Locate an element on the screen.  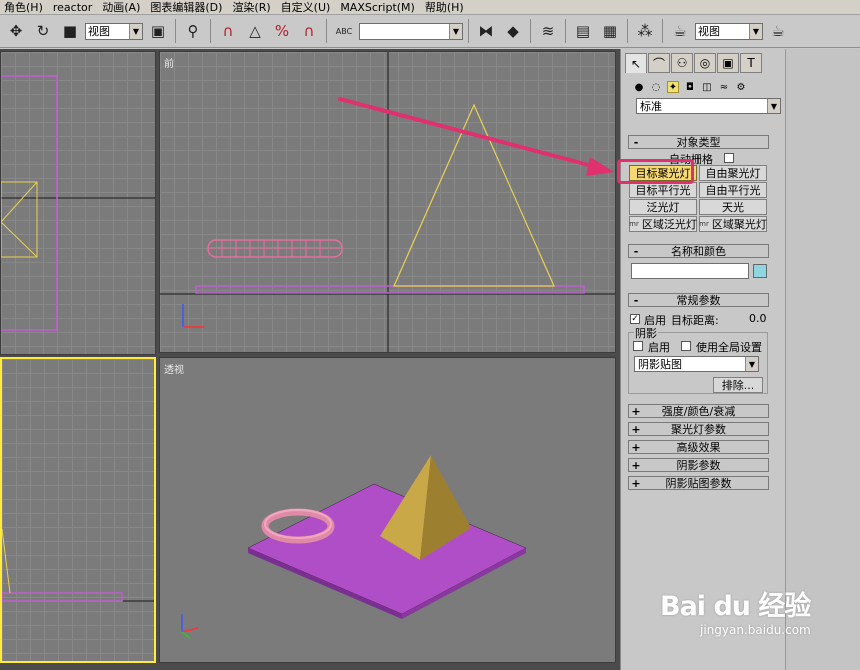
free-spot-button: 自由聚光灯 is located at coordinates (733, 173).